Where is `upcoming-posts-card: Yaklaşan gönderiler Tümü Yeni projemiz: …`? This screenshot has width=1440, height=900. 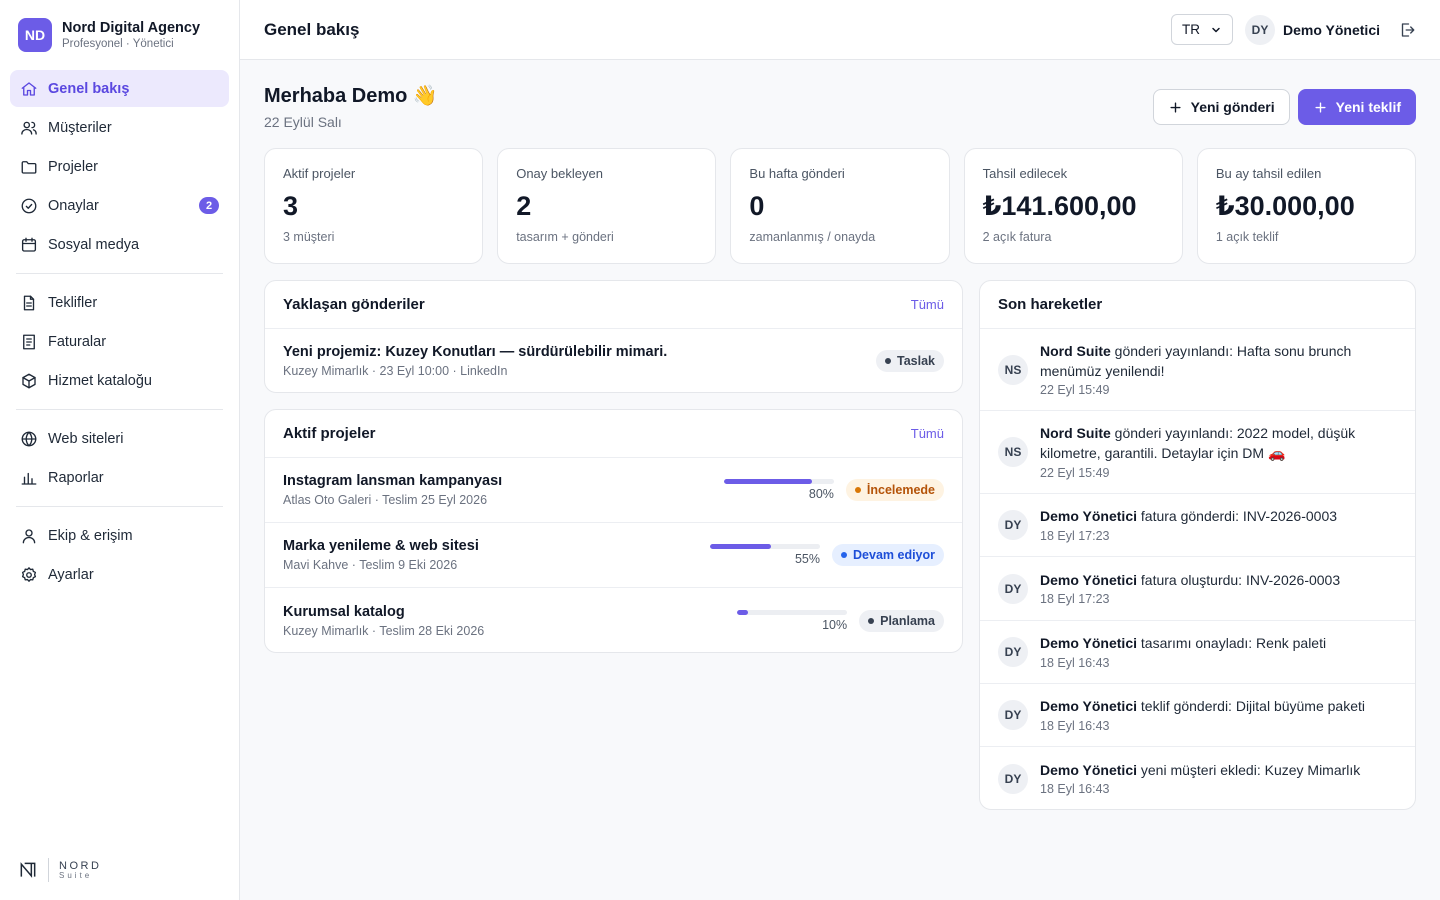
upcoming-posts-card: Yaklaşan gönderiler Tümü Yeni projemiz: … is located at coordinates (613, 336).